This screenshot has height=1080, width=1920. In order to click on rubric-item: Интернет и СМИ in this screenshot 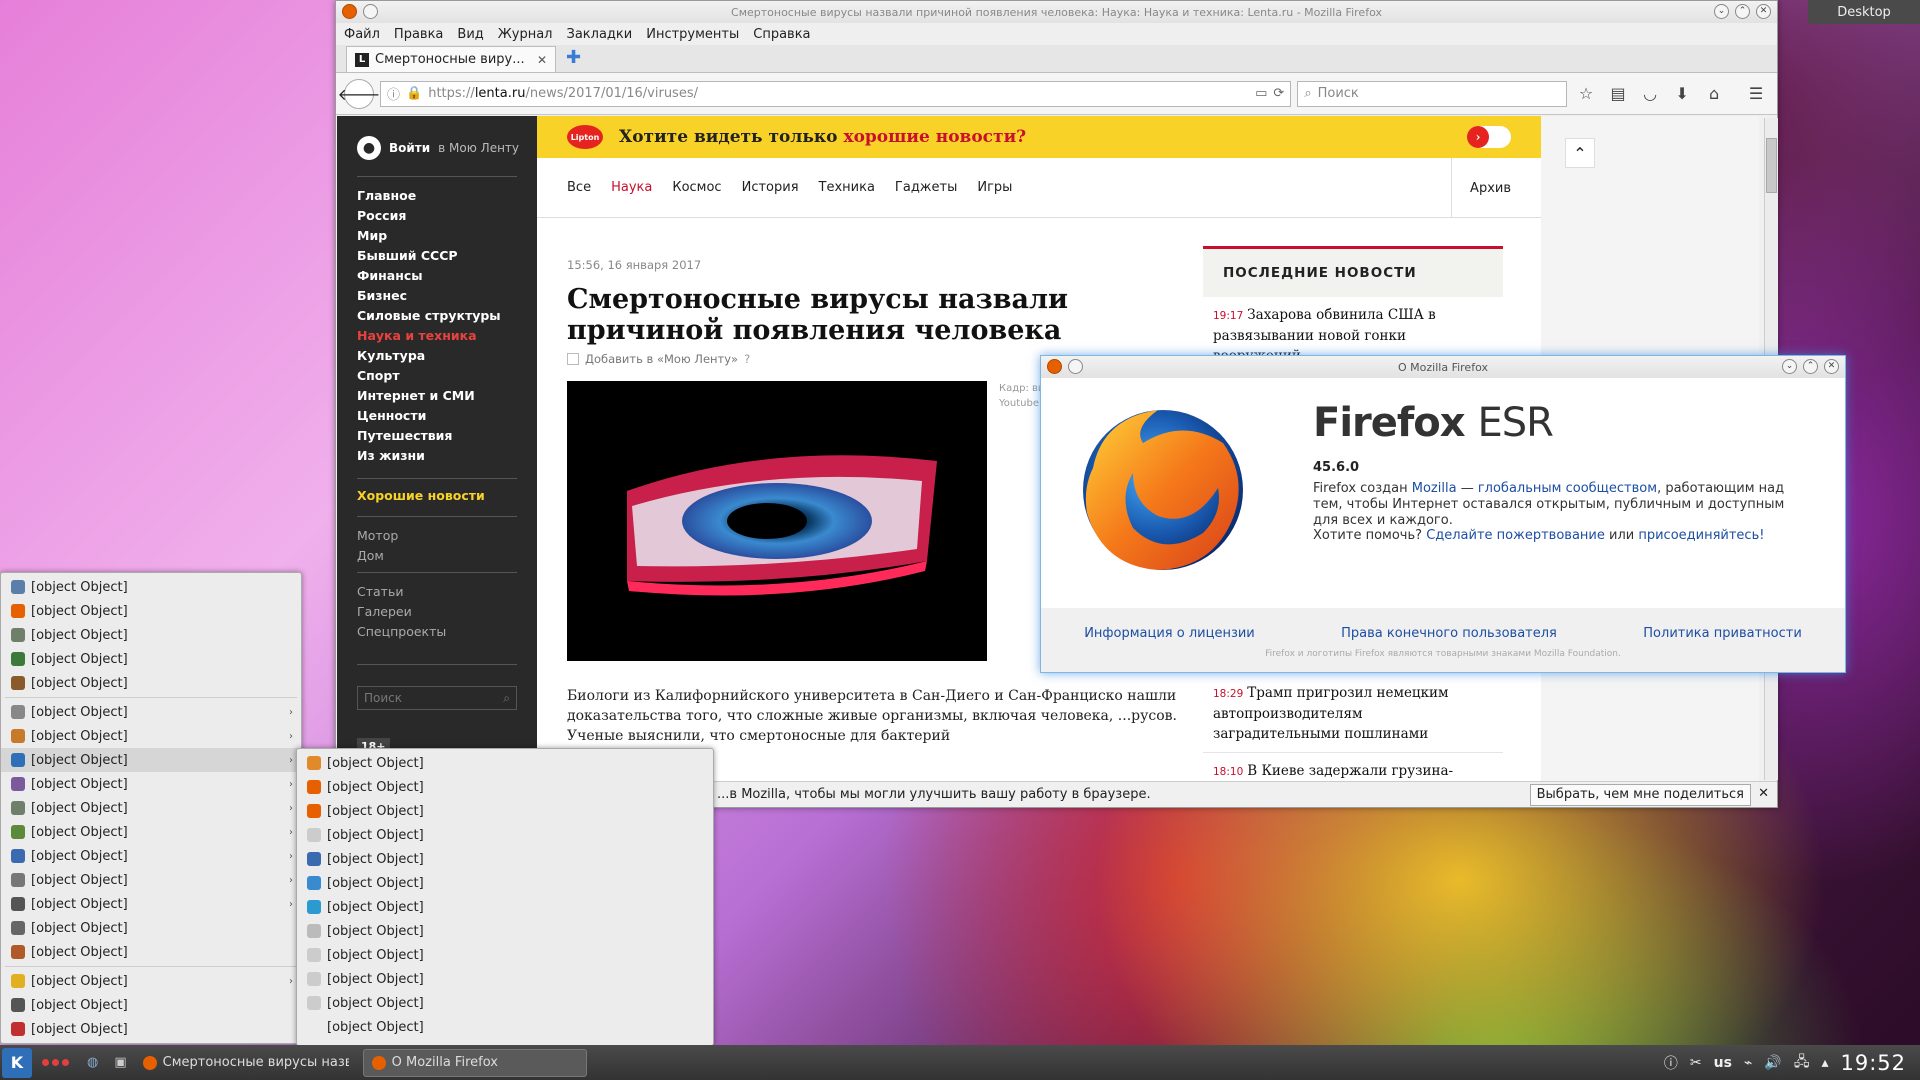, I will do `click(429, 396)`.